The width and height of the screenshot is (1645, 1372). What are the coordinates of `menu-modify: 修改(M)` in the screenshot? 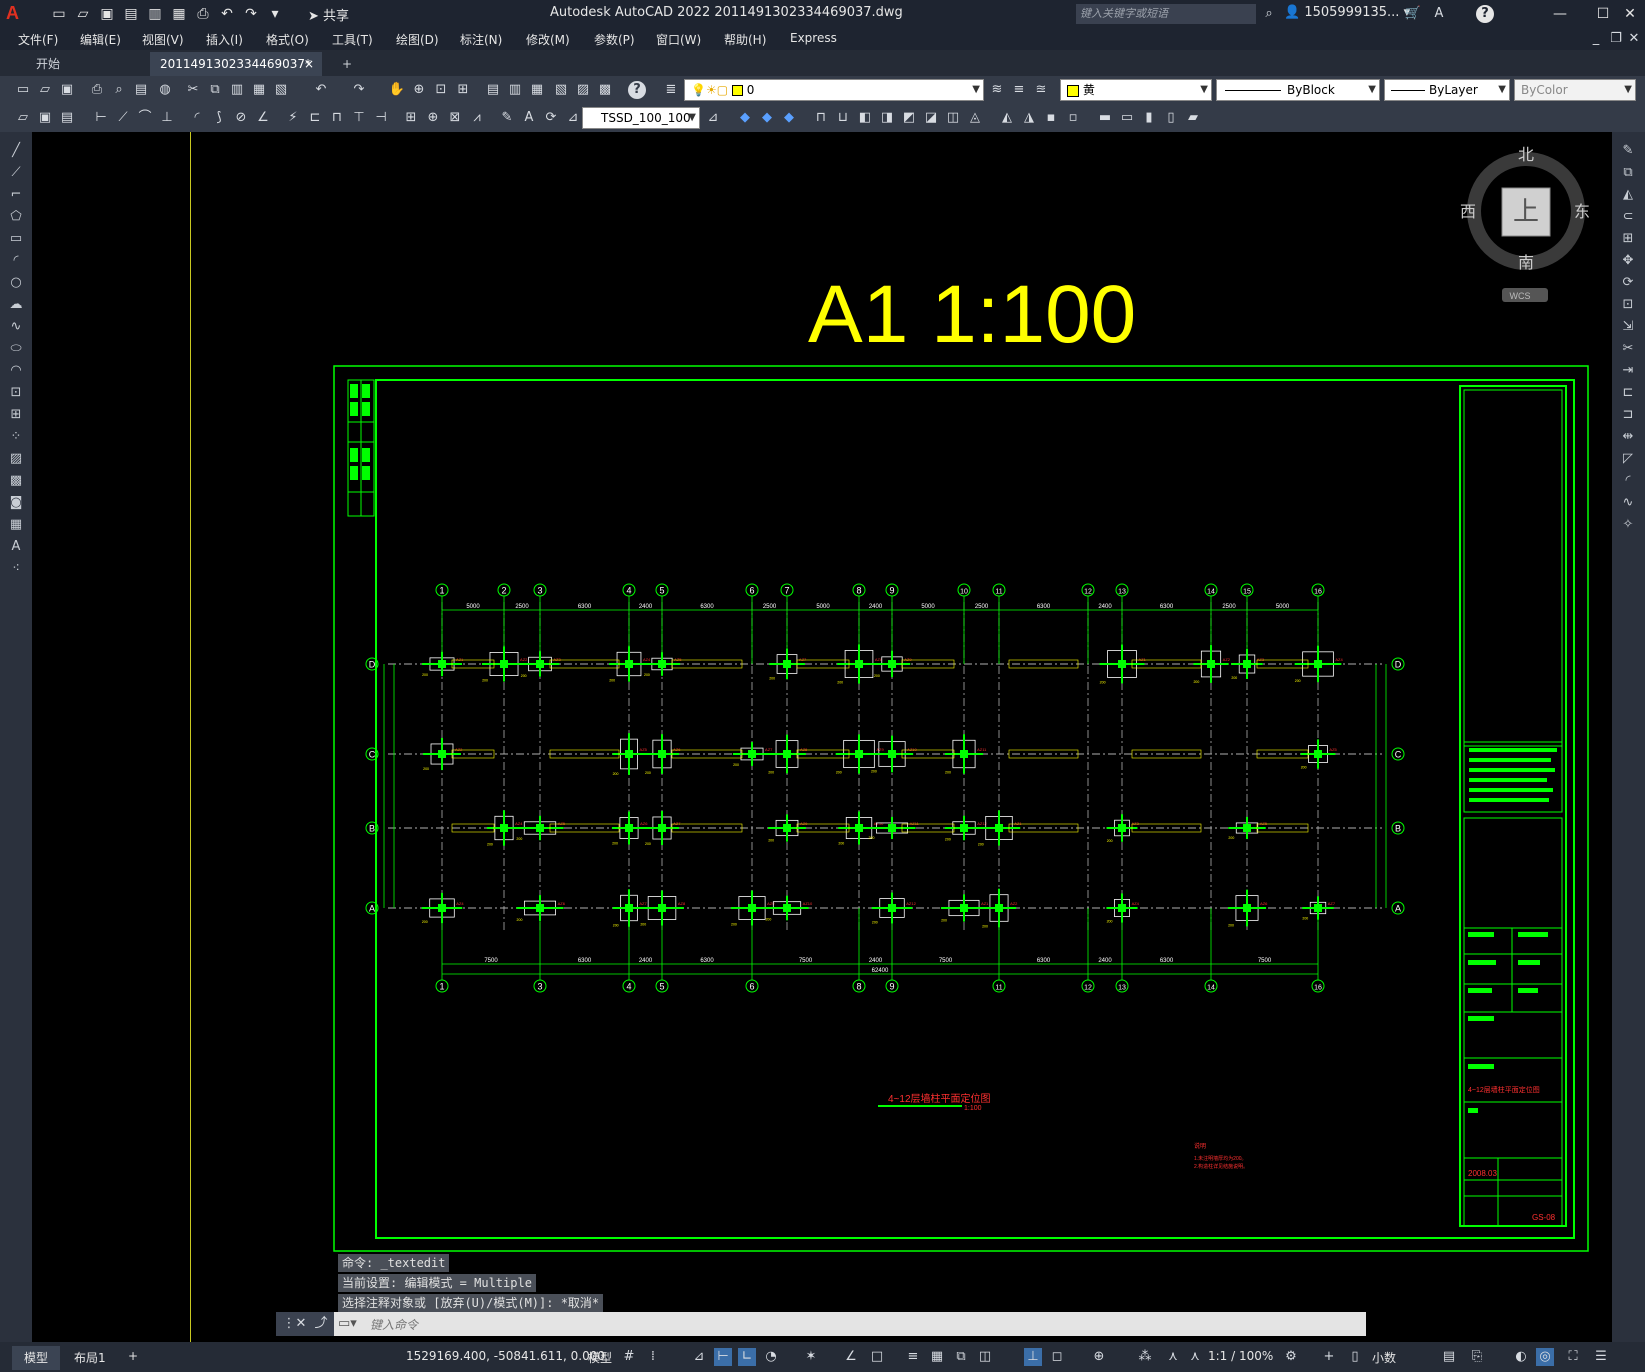 It's located at (548, 39).